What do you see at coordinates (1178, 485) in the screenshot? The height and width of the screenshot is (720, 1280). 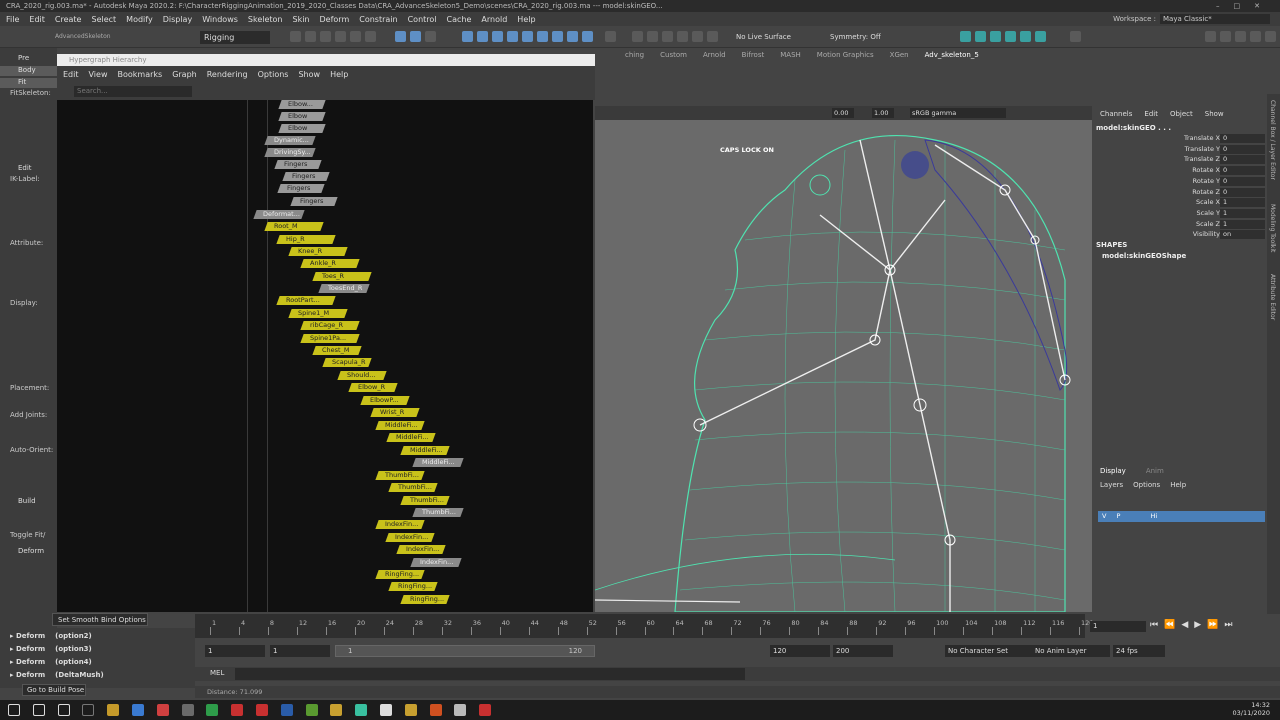 I see `layer-menu-help: Help` at bounding box center [1178, 485].